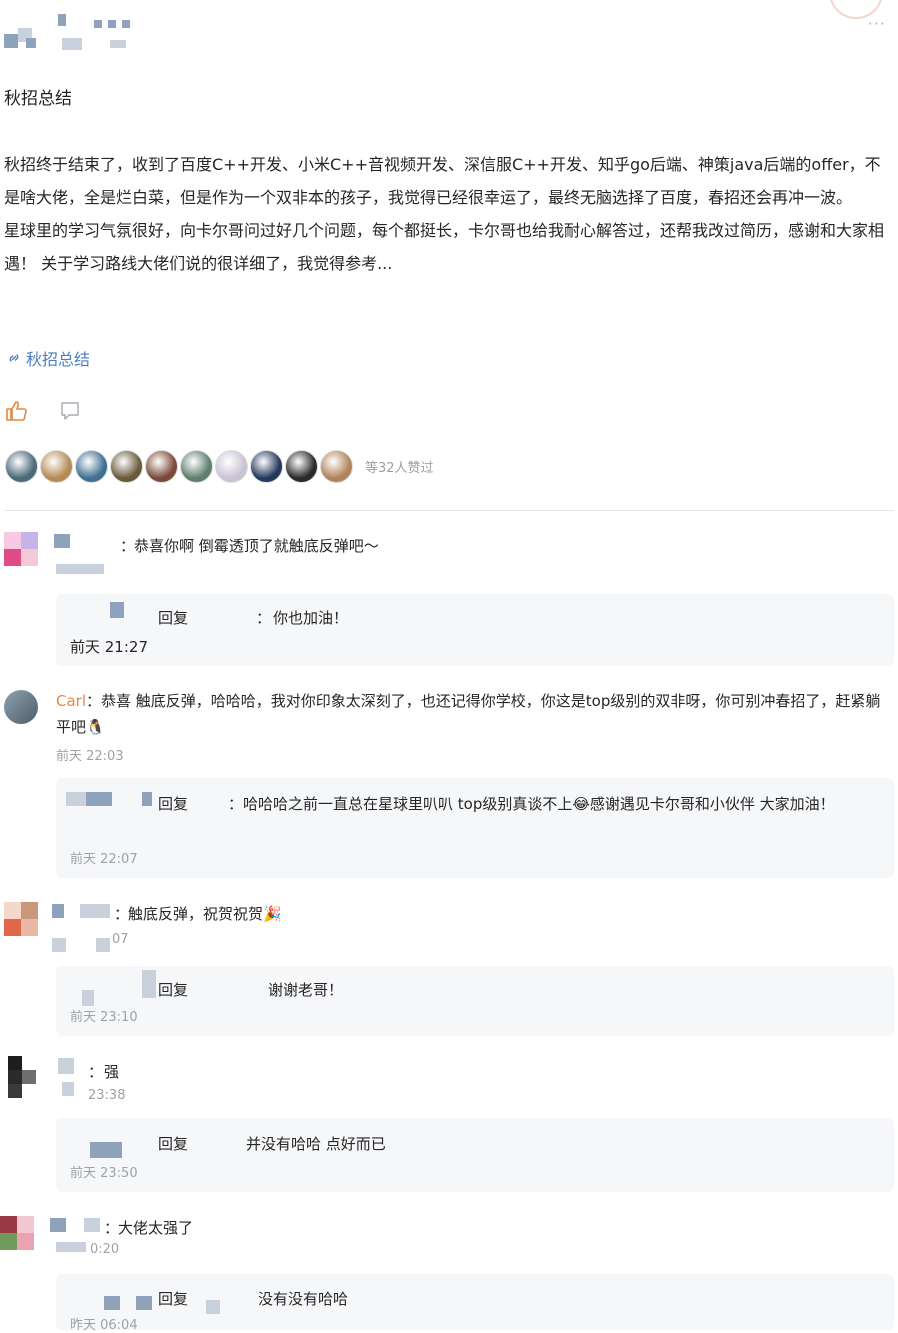 Image resolution: width=898 pixels, height=1333 pixels. I want to click on comment-item: ： 触底反弹，祝贺祝贺🎉 07 回复 谢谢老哥！ 前天 23:10, so click(449, 970).